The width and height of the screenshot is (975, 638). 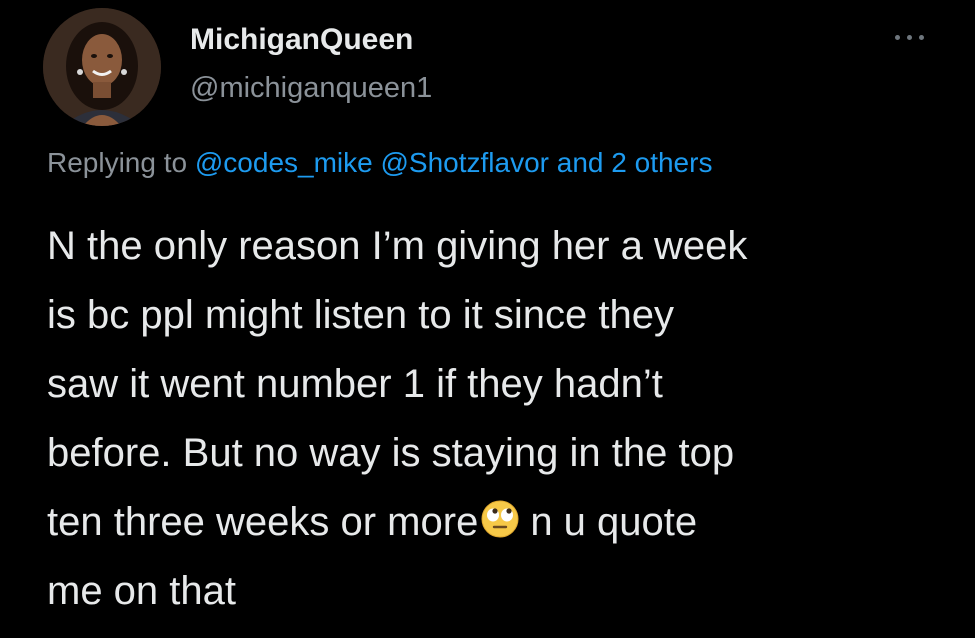 I want to click on tweet-text-segment: ten three weeks or more, so click(x=263, y=522).